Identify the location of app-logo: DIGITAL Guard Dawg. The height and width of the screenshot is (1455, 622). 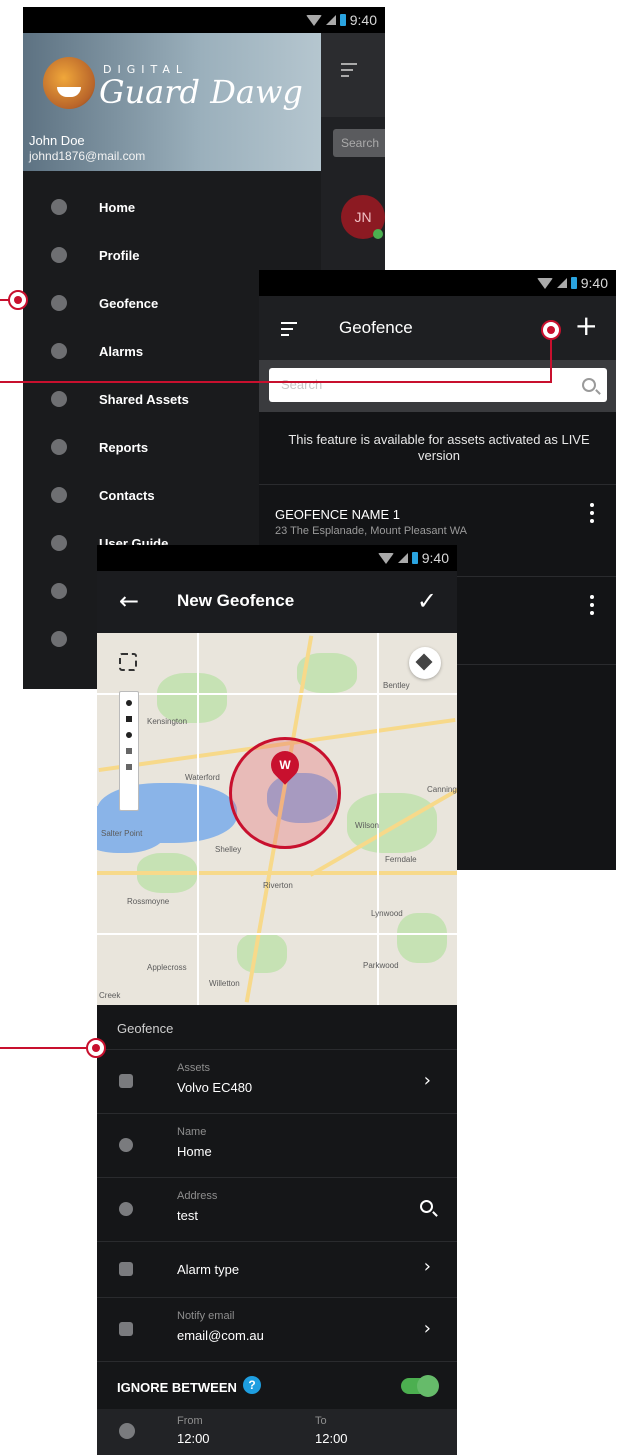
(178, 83).